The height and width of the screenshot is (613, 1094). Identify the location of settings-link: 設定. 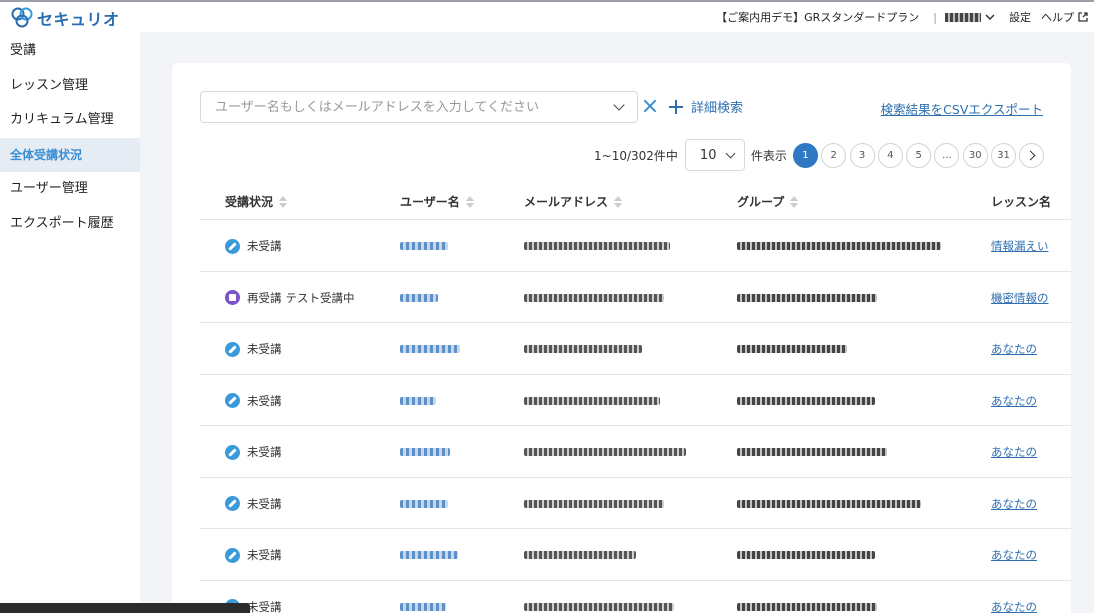
(1020, 17).